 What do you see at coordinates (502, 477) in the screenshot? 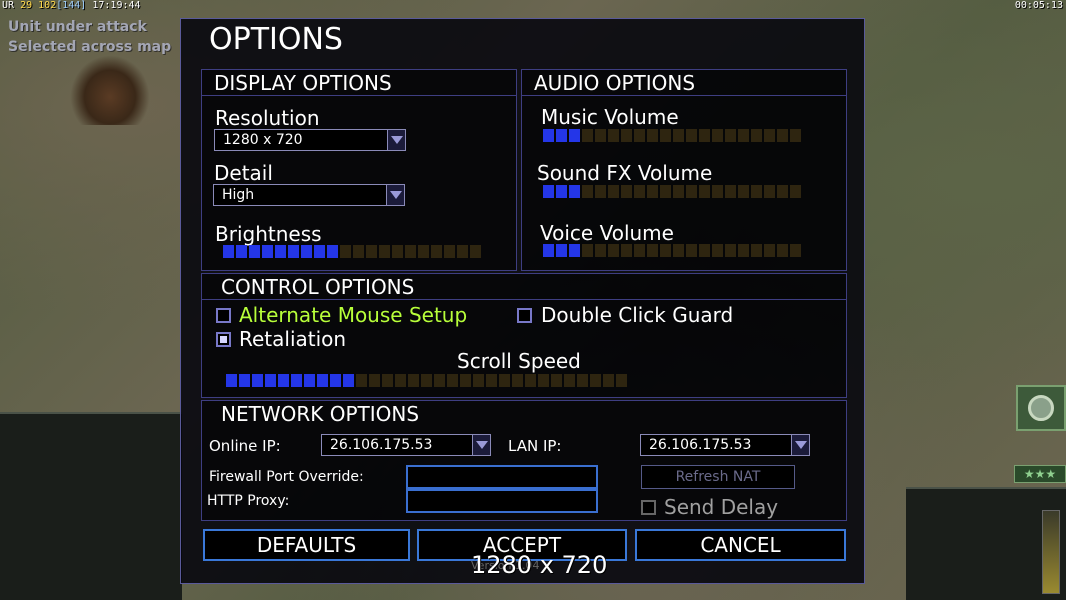
I see `firewall-port-input` at bounding box center [502, 477].